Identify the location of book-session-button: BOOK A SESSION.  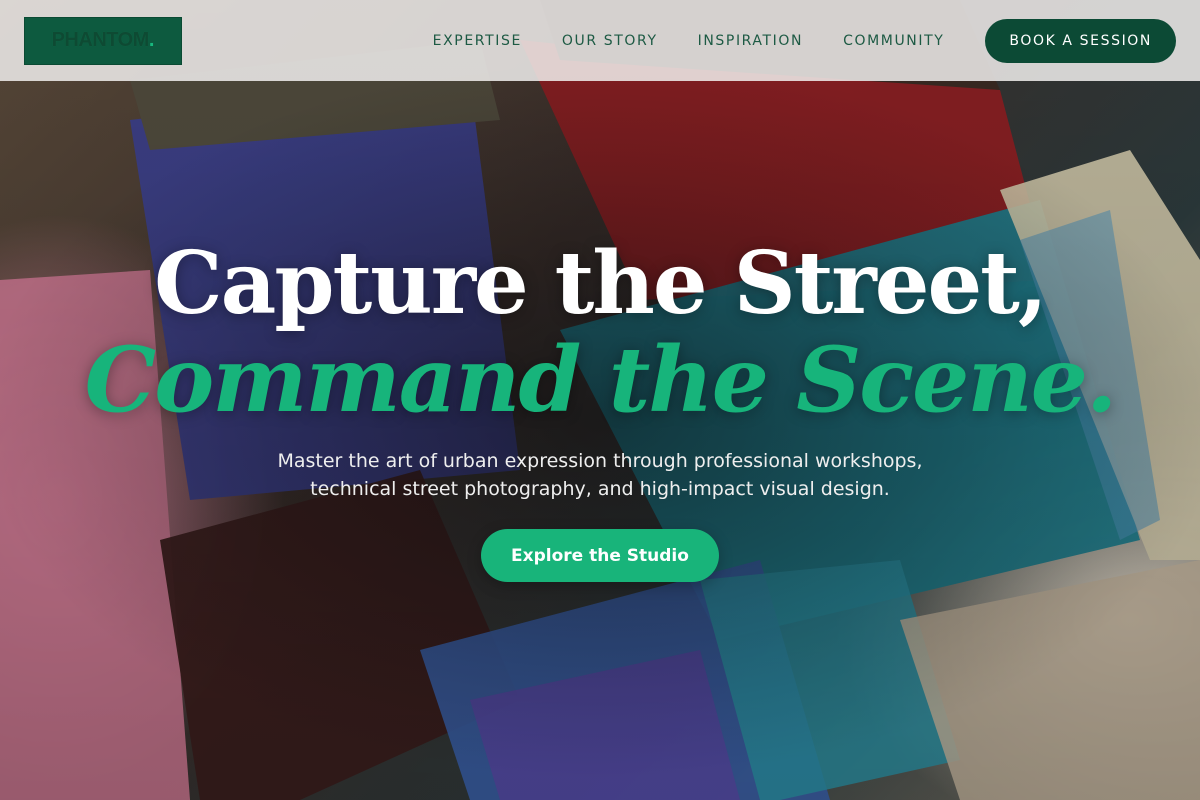
(1080, 40).